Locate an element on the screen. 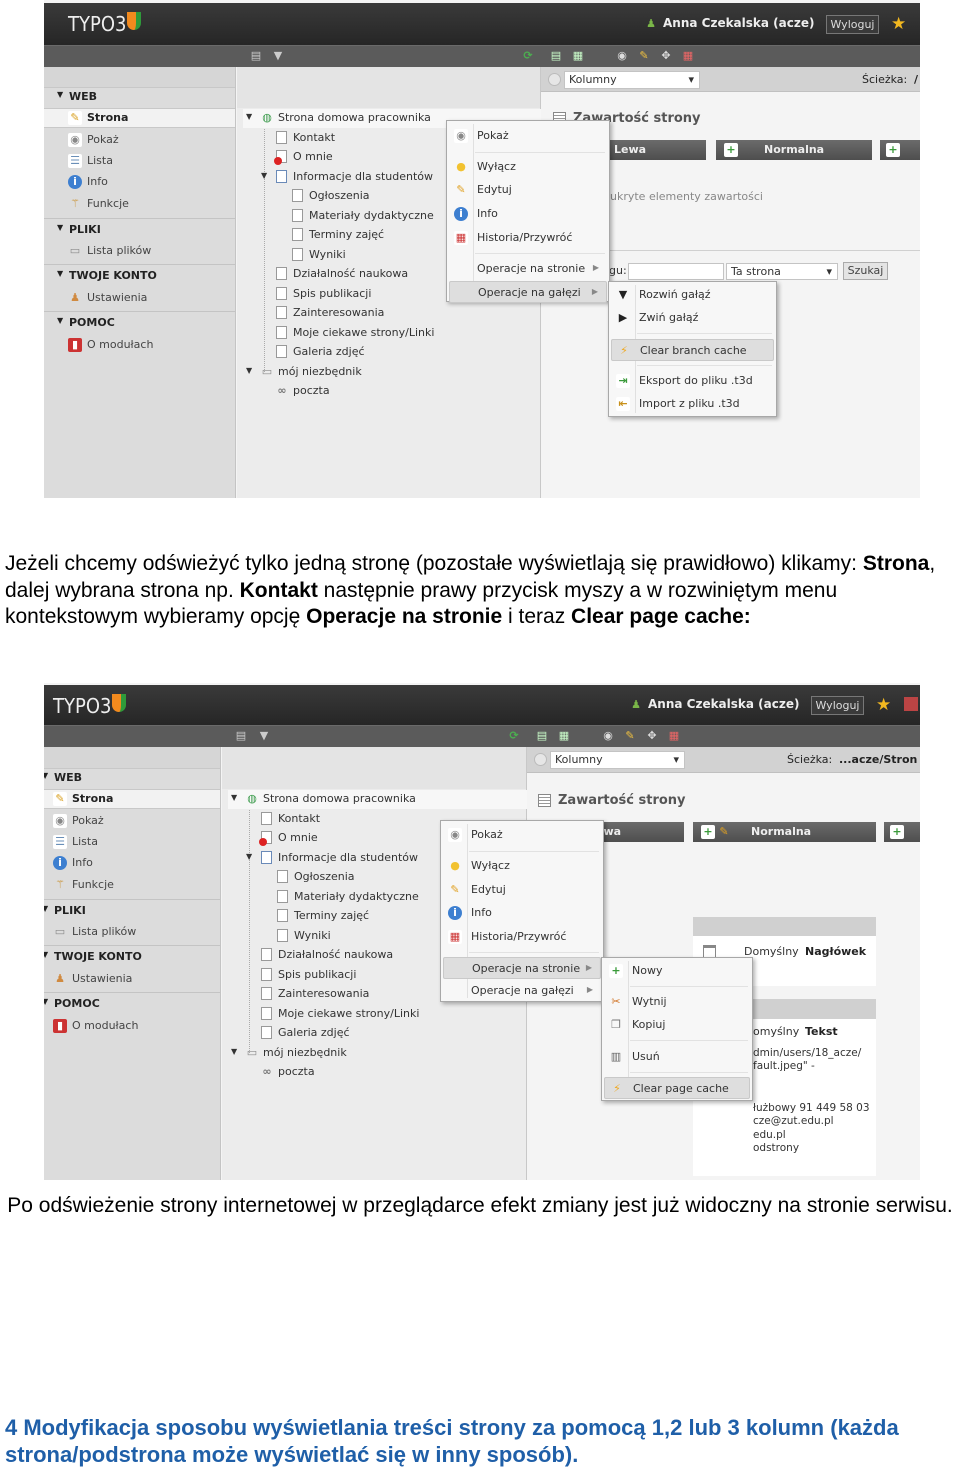 Image resolution: width=960 pixels, height=1475 pixels. sidebar-group-twoje-konto: TWOJE KONTO is located at coordinates (113, 275).